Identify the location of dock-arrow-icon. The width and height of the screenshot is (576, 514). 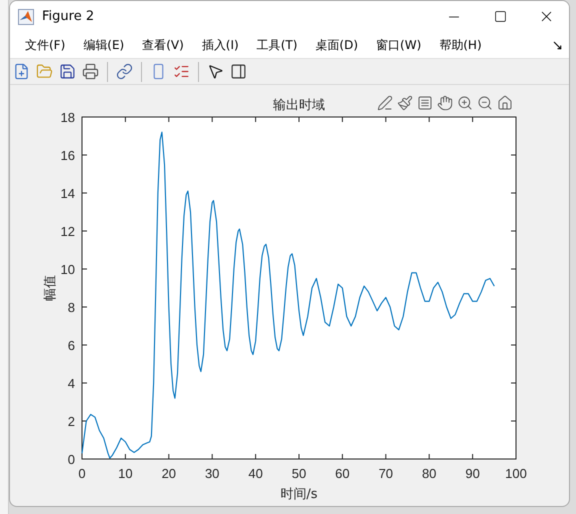
(557, 45).